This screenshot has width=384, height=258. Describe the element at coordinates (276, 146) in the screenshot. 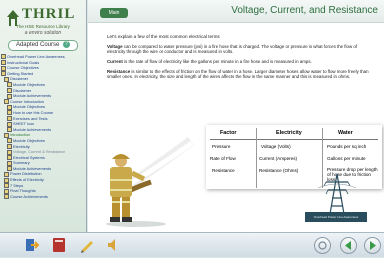

I see `table-cell: Voltage (Volts)` at that location.